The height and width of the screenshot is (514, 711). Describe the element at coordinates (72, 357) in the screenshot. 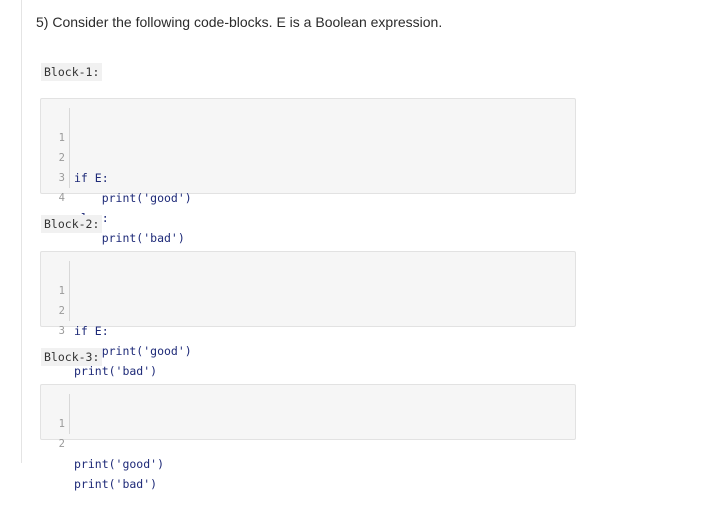

I see `block-3-label: Block-3:` at that location.